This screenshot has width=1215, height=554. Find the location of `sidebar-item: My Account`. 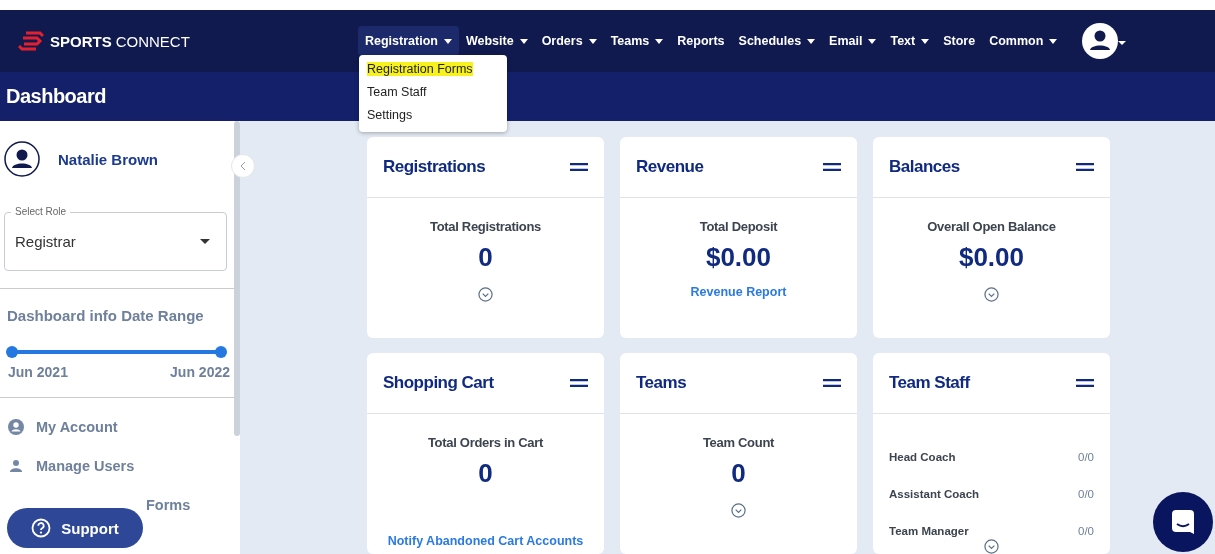

sidebar-item: My Account is located at coordinates (115, 426).